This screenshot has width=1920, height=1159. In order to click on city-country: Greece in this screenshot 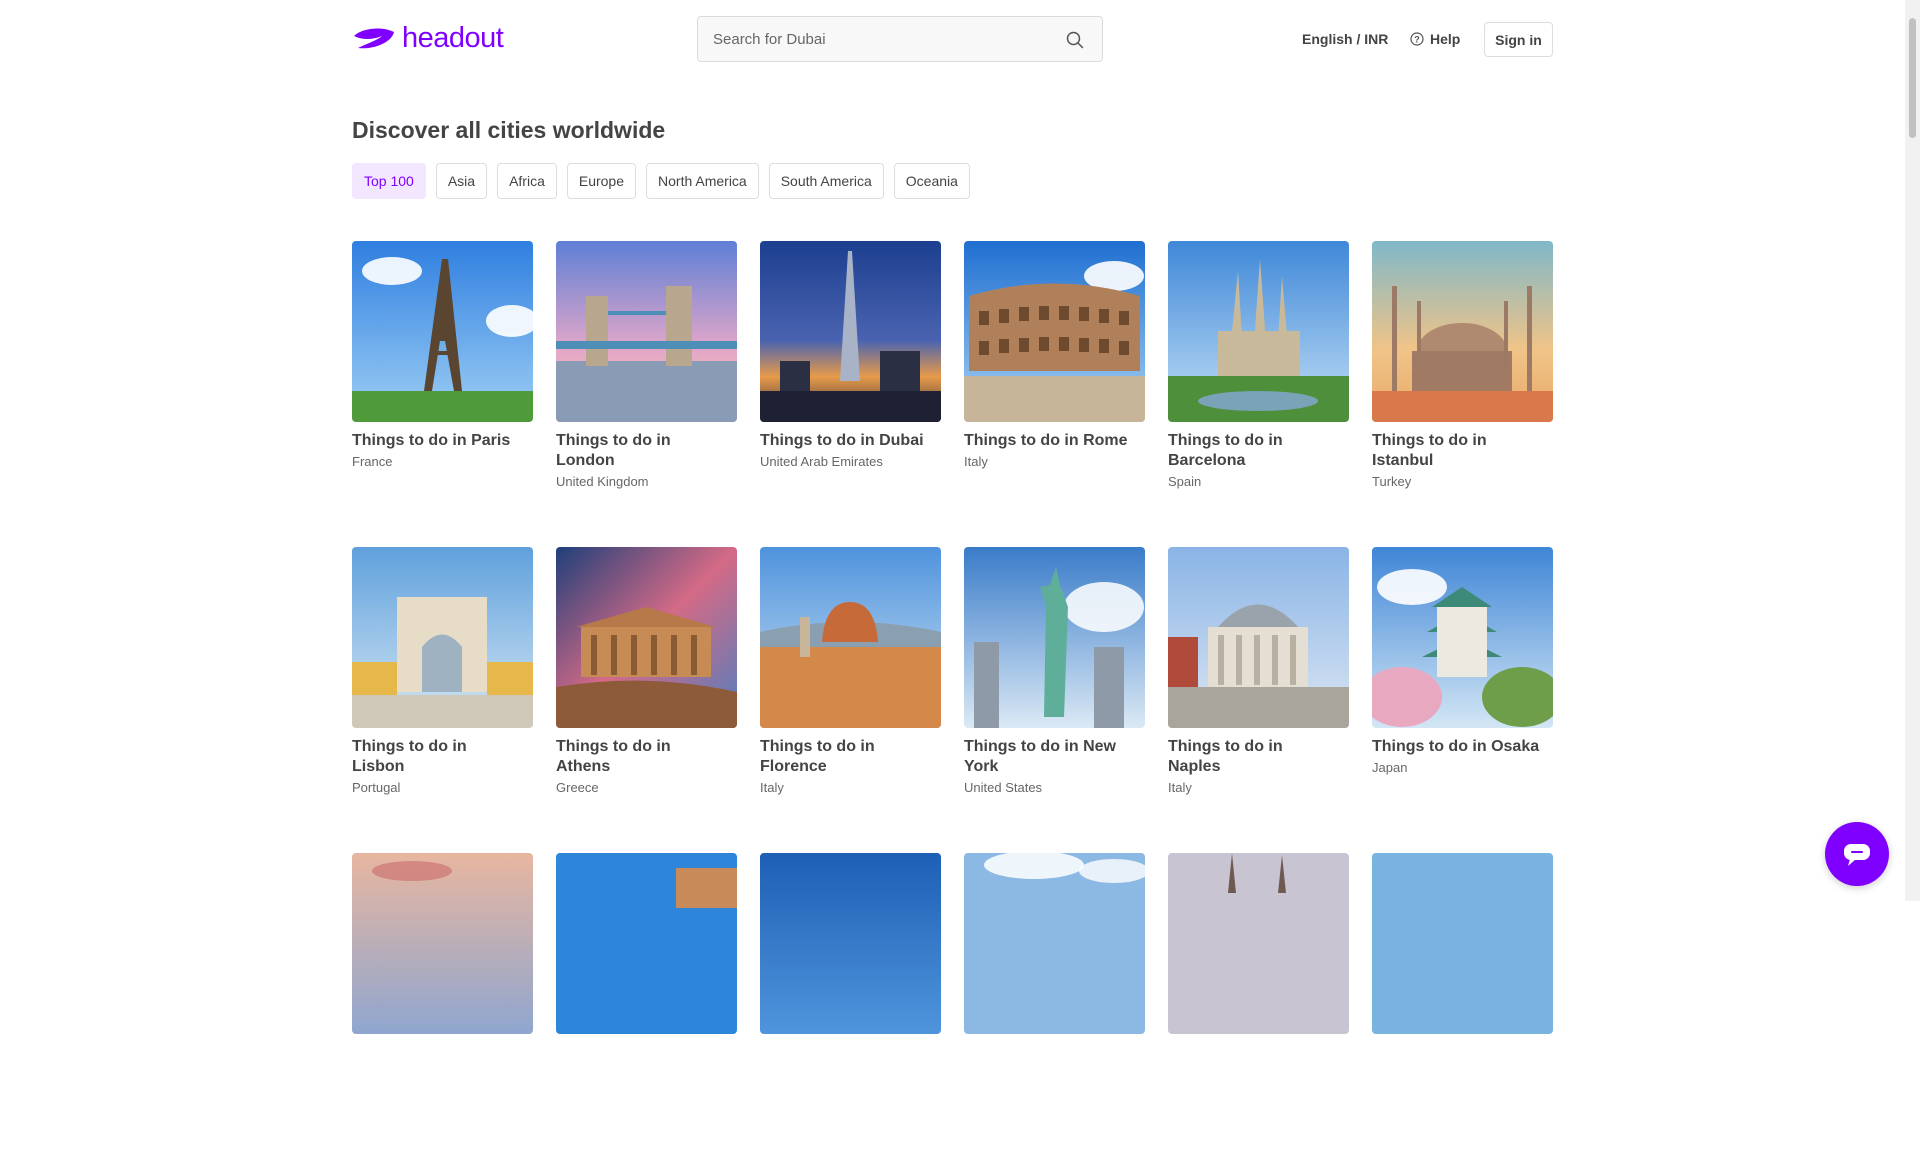, I will do `click(577, 787)`.